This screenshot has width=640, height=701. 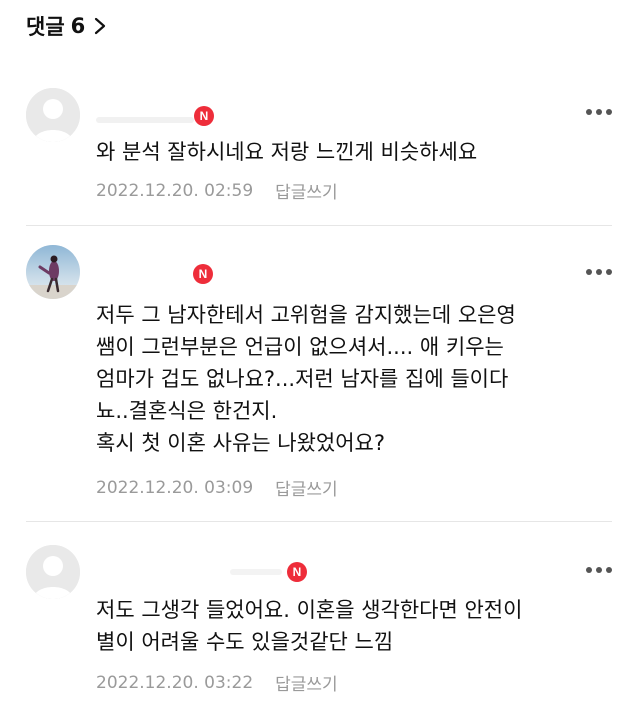 I want to click on comment-meta: 2022.12.20. 03:22 답글쓰기, so click(x=217, y=683).